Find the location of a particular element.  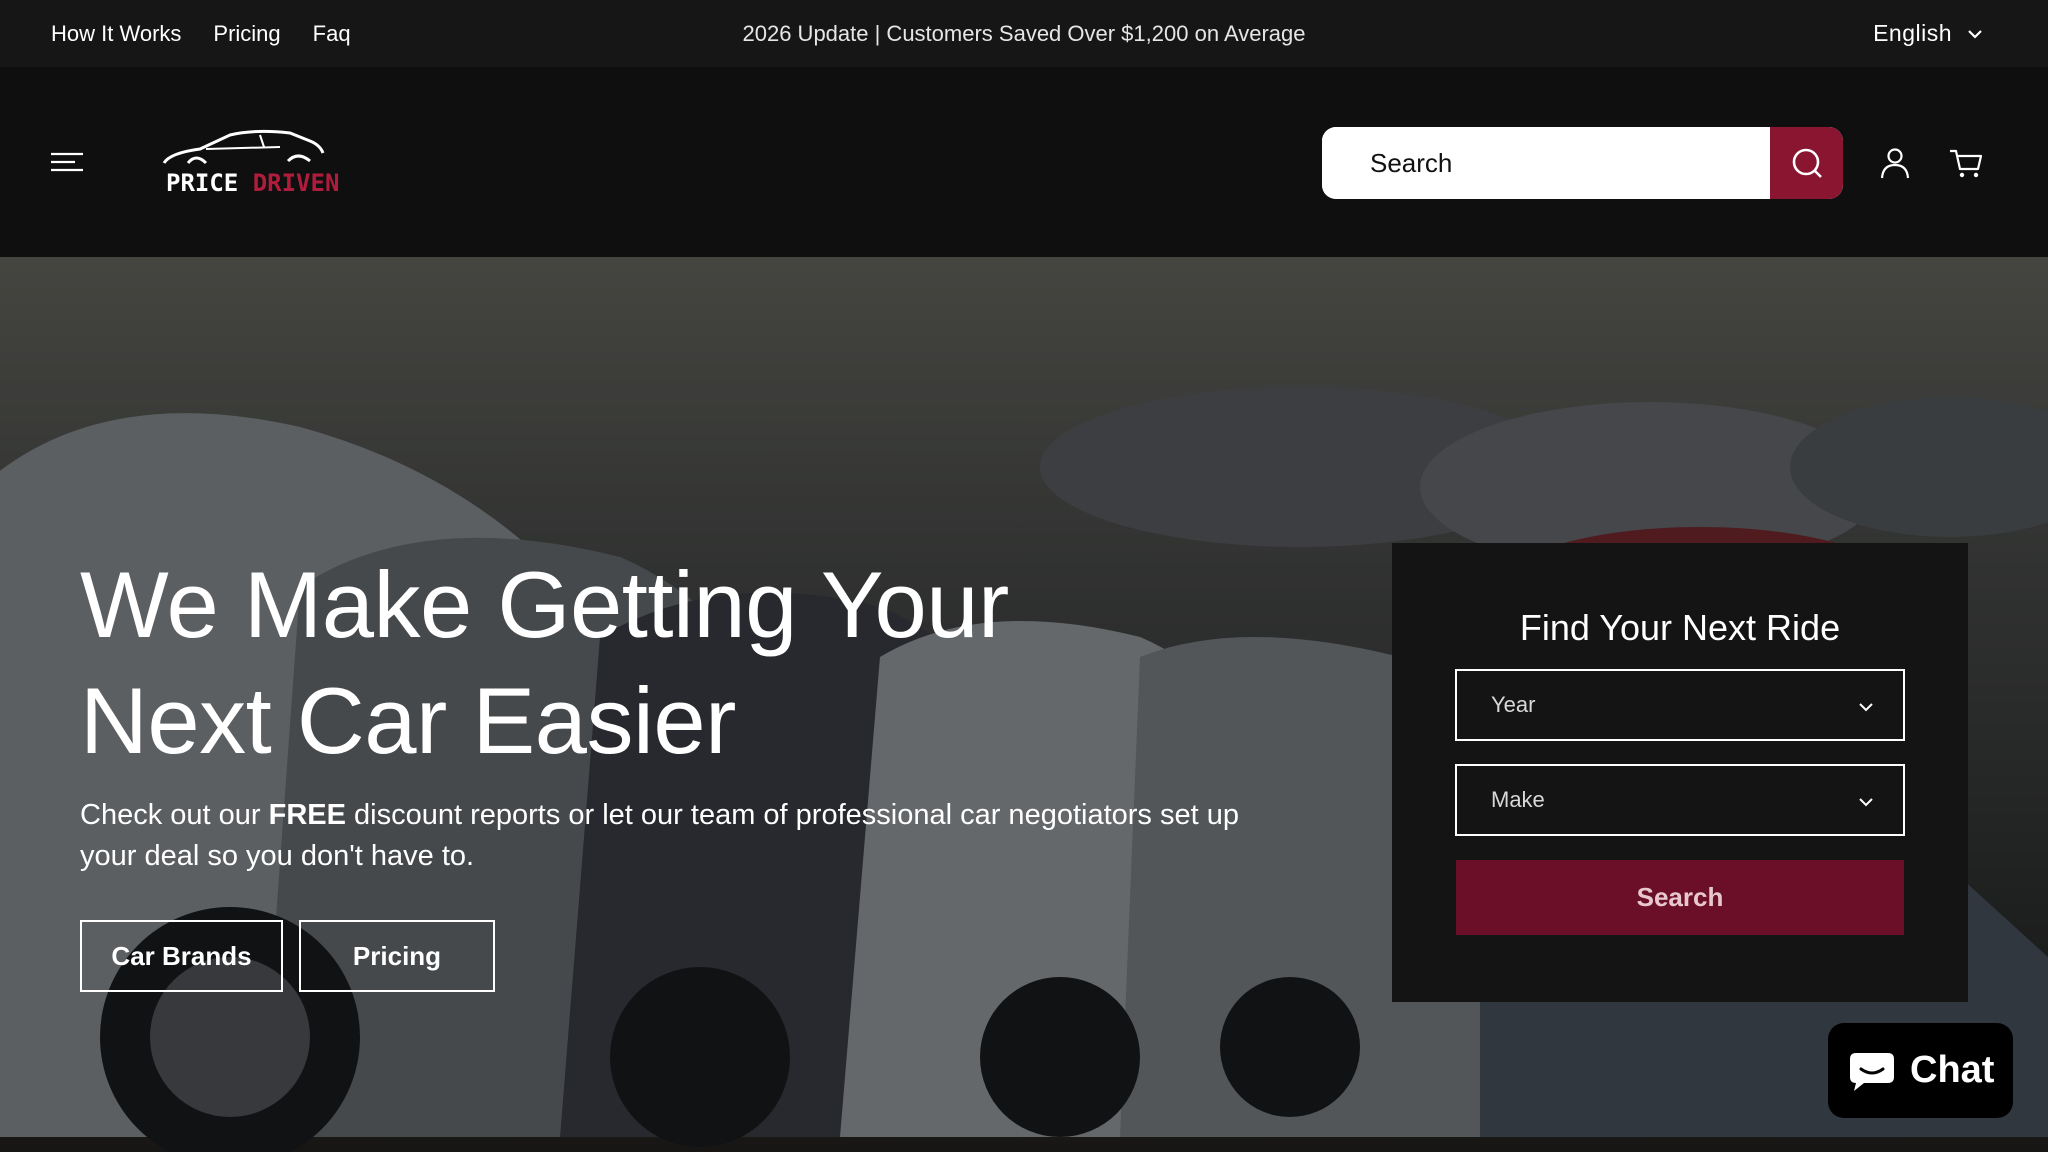

user-icon is located at coordinates (1895, 163).